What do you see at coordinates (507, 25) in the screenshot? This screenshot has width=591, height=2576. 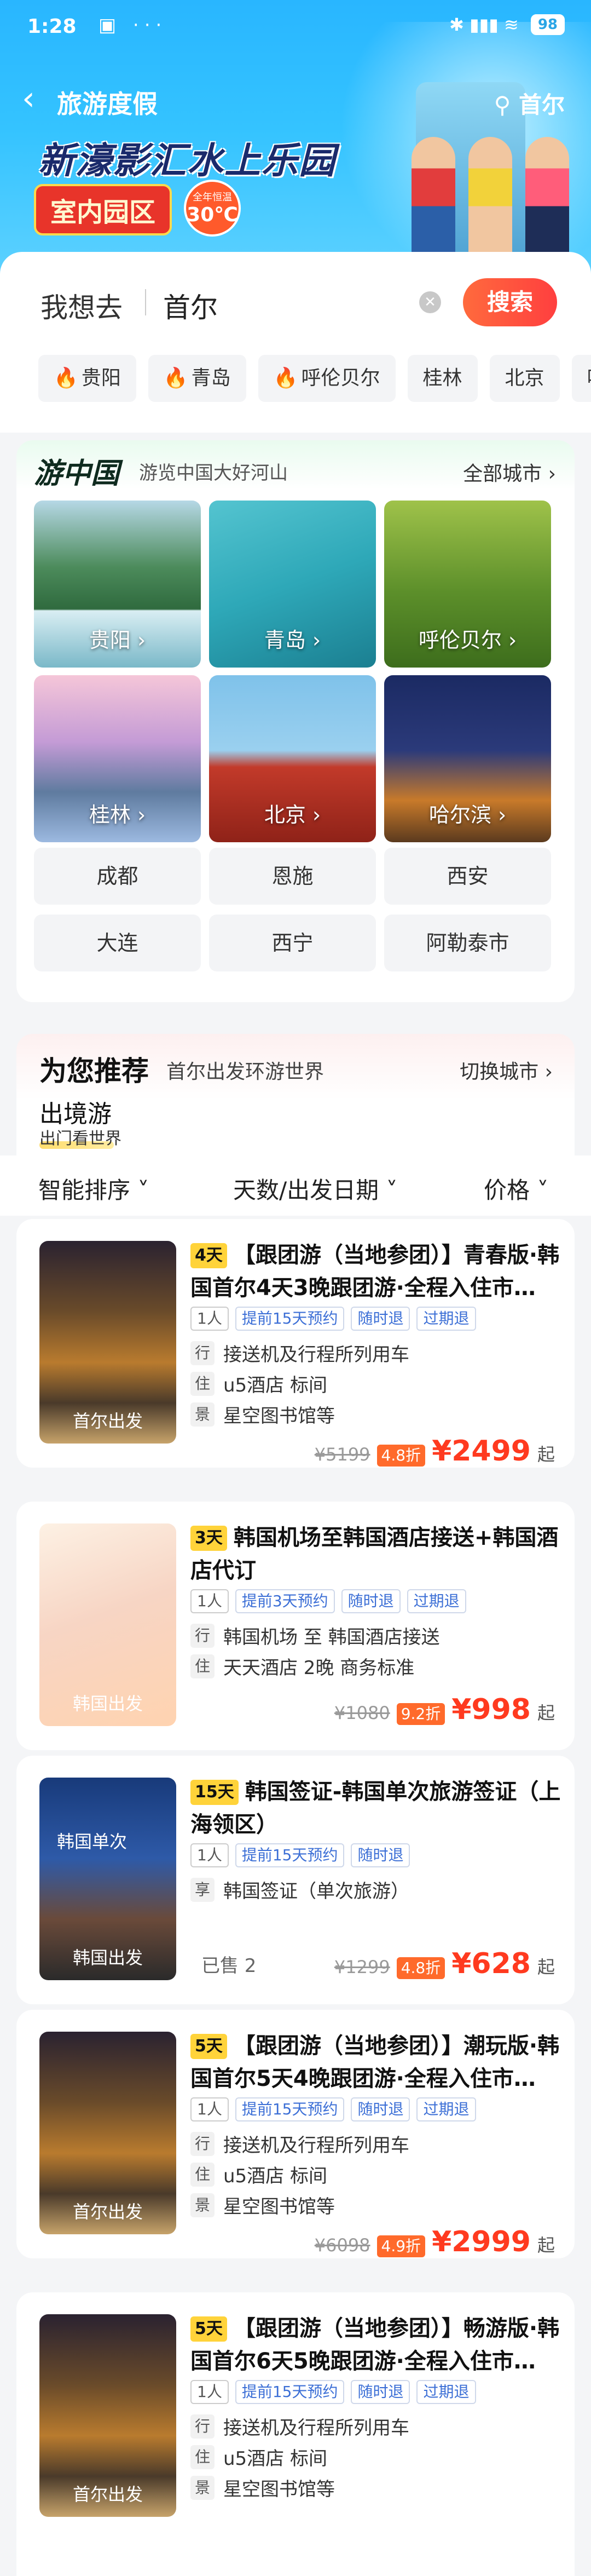 I see `status-right: ✱ ▮▮▮ ≋ 98` at bounding box center [507, 25].